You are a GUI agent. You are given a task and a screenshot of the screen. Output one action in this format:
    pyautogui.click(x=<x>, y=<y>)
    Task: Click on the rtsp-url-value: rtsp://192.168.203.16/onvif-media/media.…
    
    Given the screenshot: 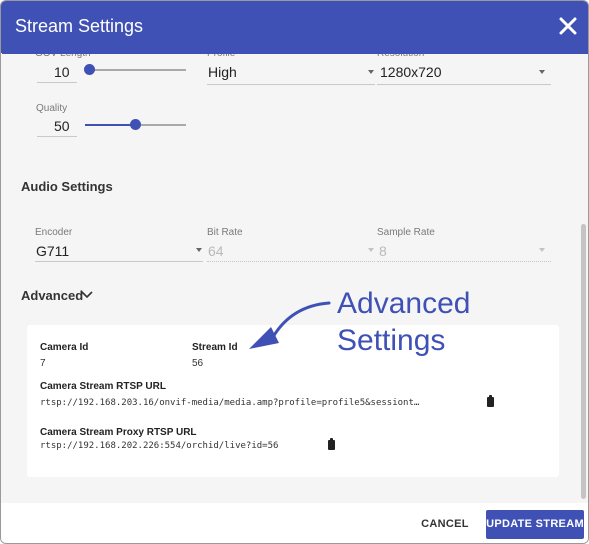 What is the action you would take?
    pyautogui.click(x=230, y=403)
    